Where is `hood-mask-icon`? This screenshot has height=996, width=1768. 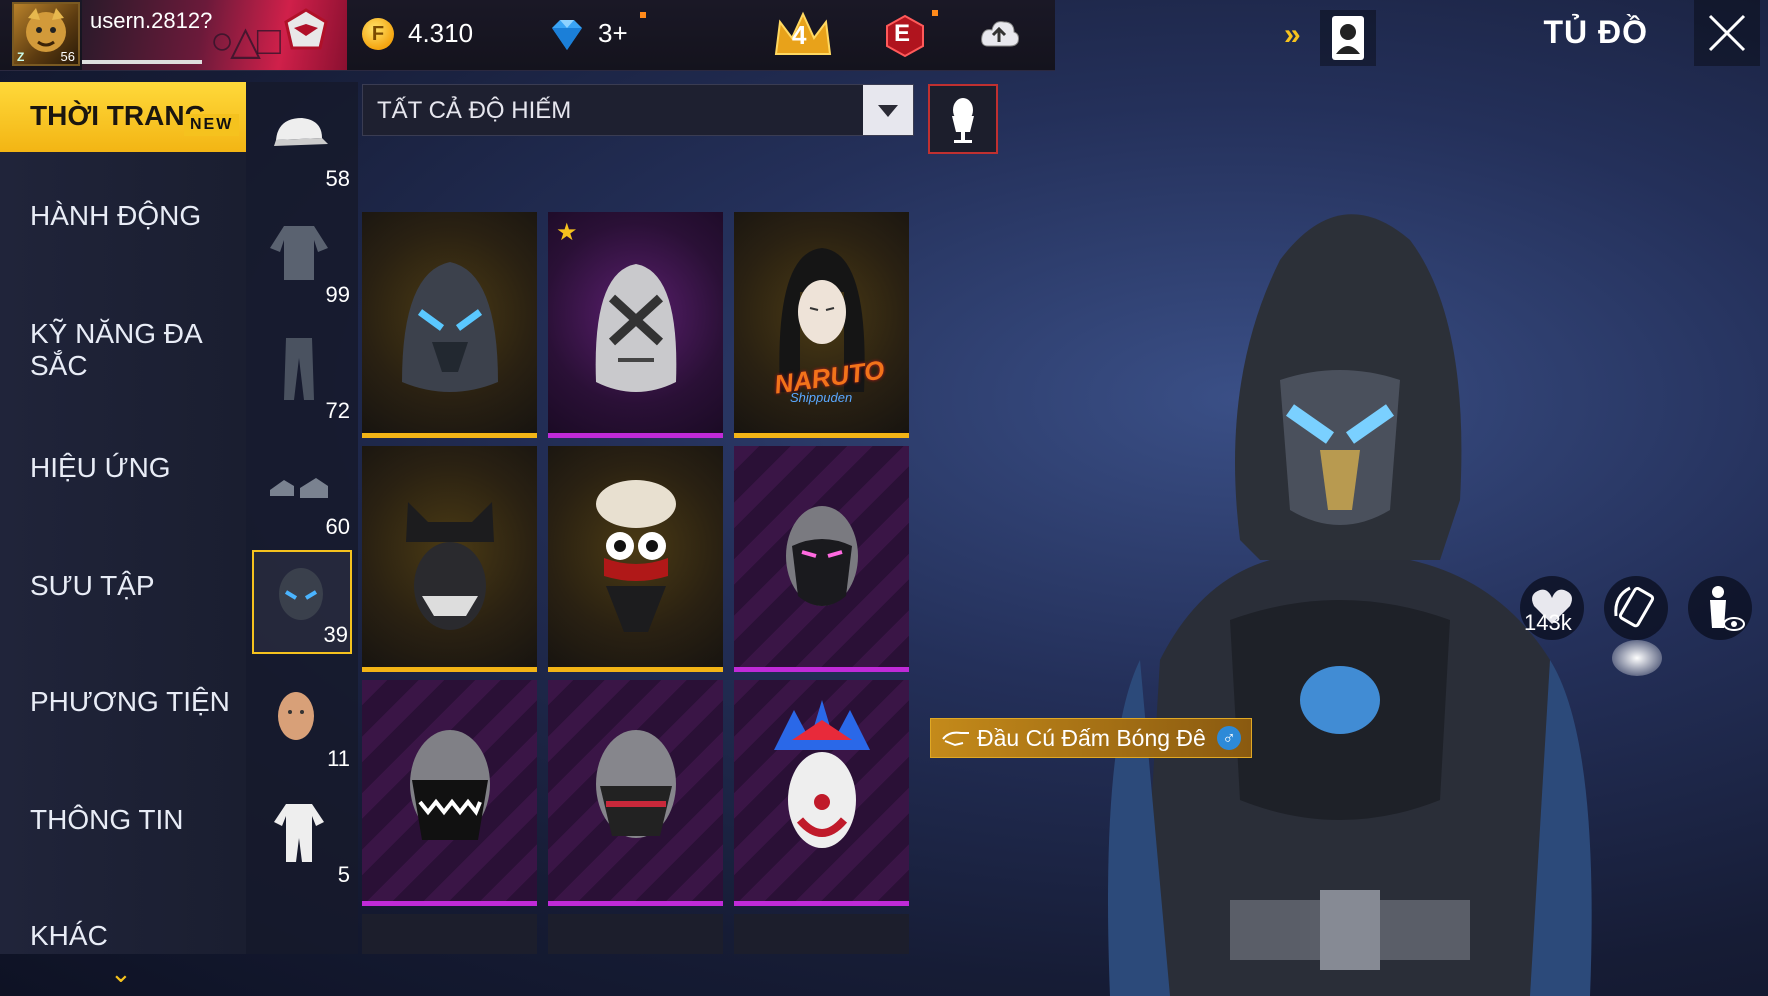
hood-mask-icon is located at coordinates (450, 327).